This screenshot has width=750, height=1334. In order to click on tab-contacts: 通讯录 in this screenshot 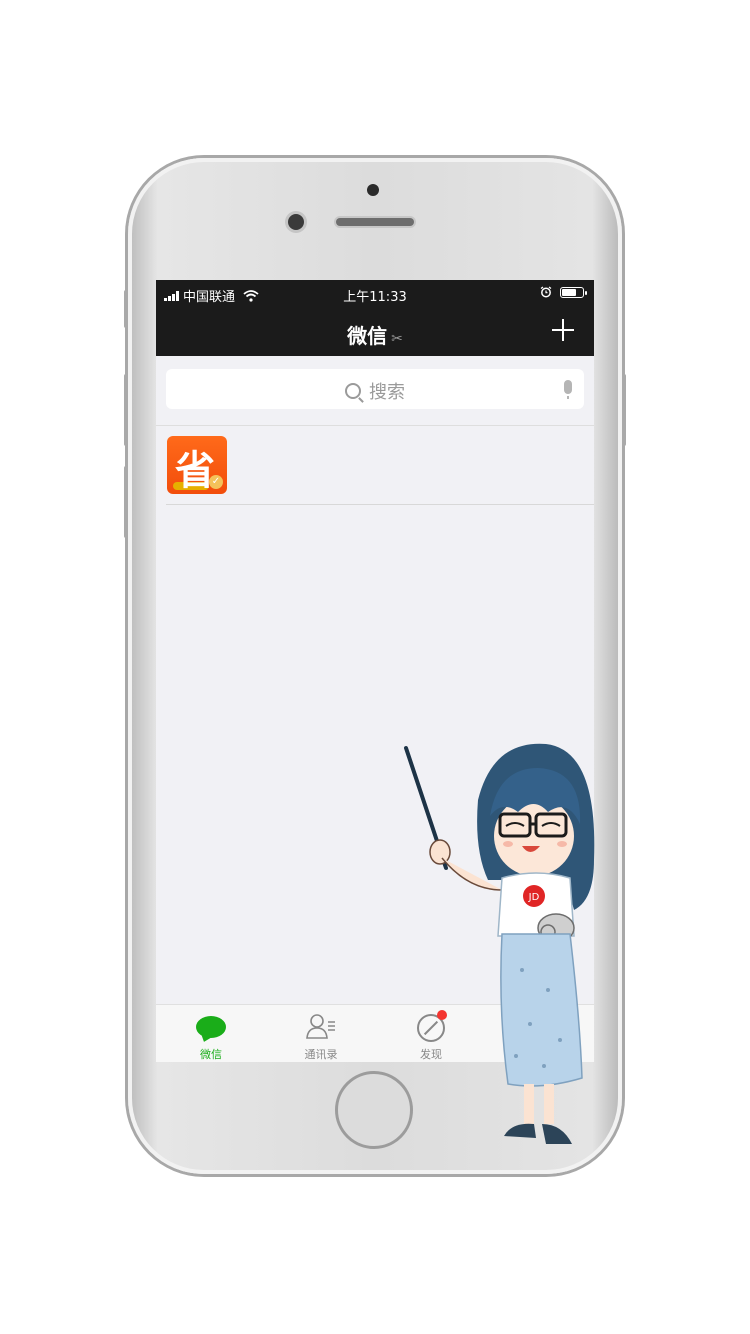, I will do `click(321, 1033)`.